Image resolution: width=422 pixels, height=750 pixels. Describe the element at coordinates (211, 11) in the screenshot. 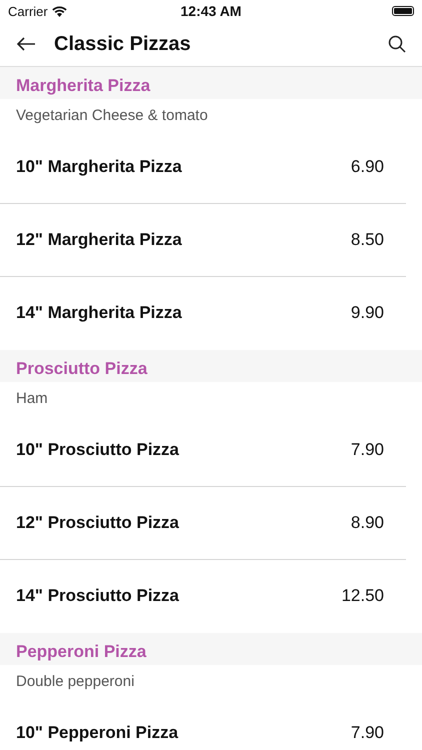

I see `status-time: 12:43 AM` at that location.